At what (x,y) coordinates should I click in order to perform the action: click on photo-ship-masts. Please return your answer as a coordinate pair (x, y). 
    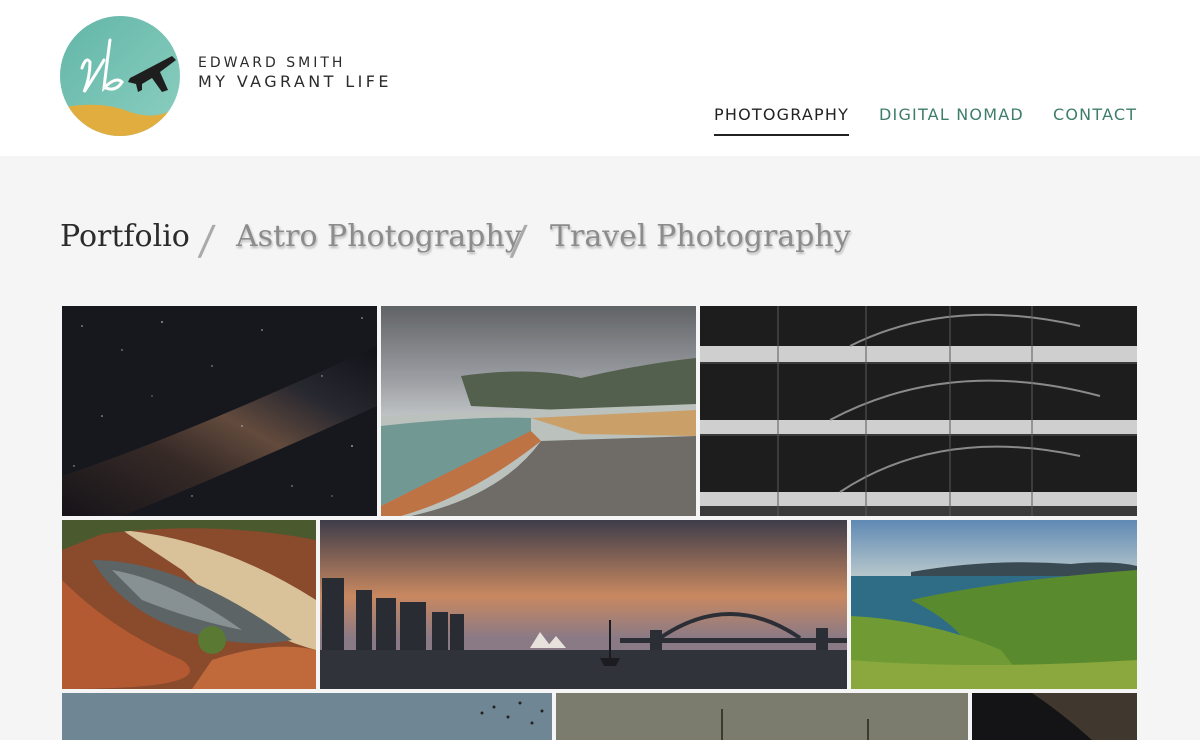
    Looking at the image, I should click on (762, 716).